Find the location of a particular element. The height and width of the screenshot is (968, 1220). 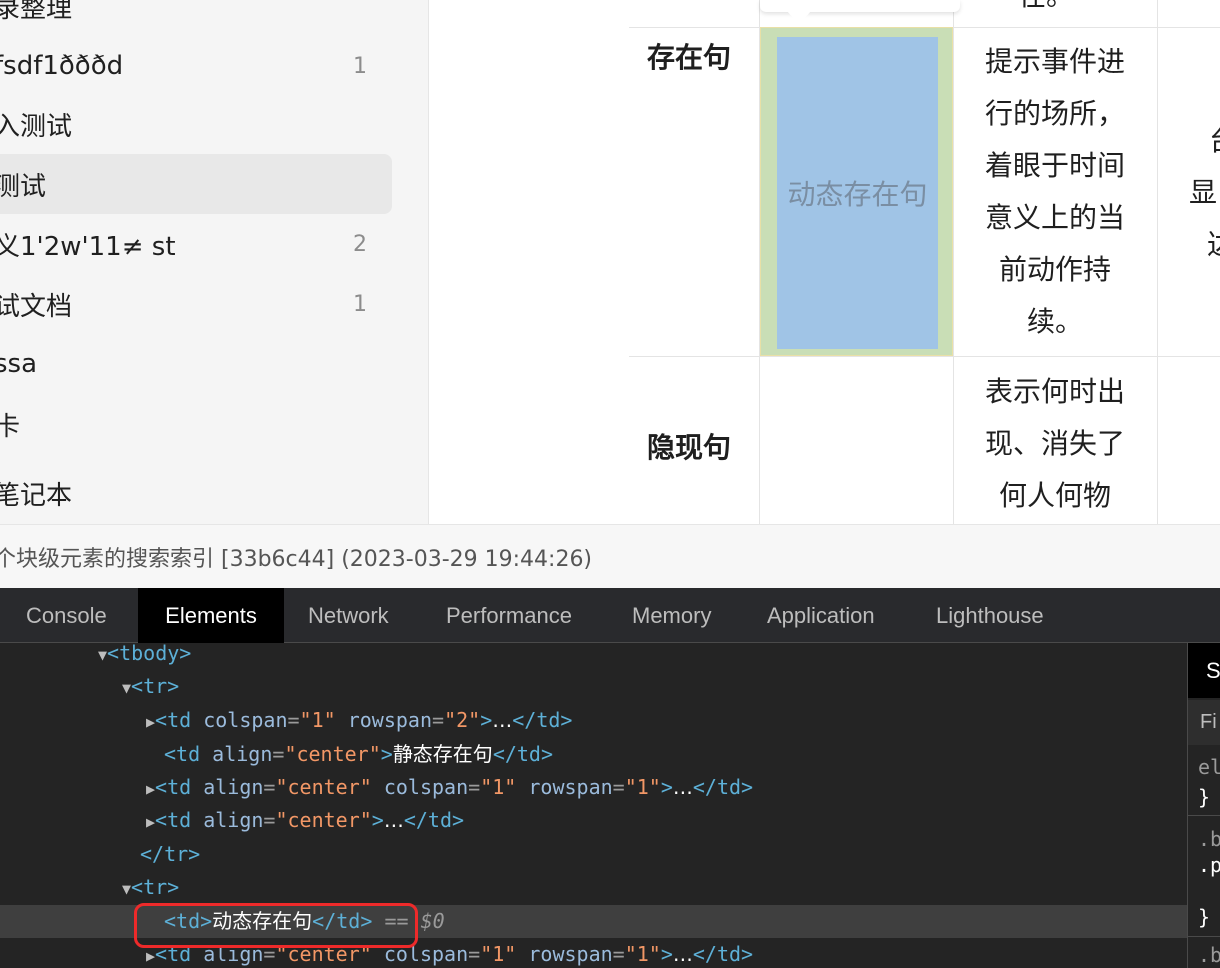

selected-text-highlight: 动态存在句 is located at coordinates (857, 193).